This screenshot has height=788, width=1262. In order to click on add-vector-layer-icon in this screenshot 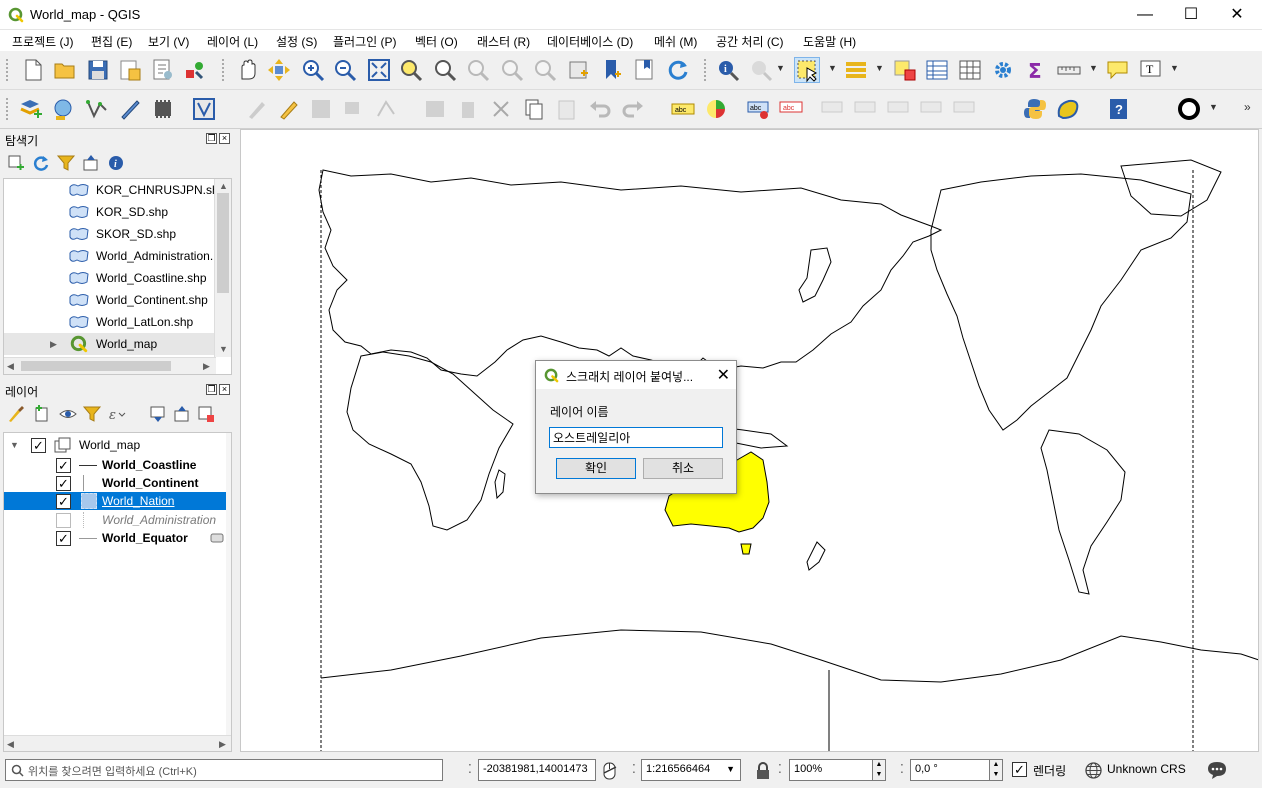, I will do `click(97, 109)`.